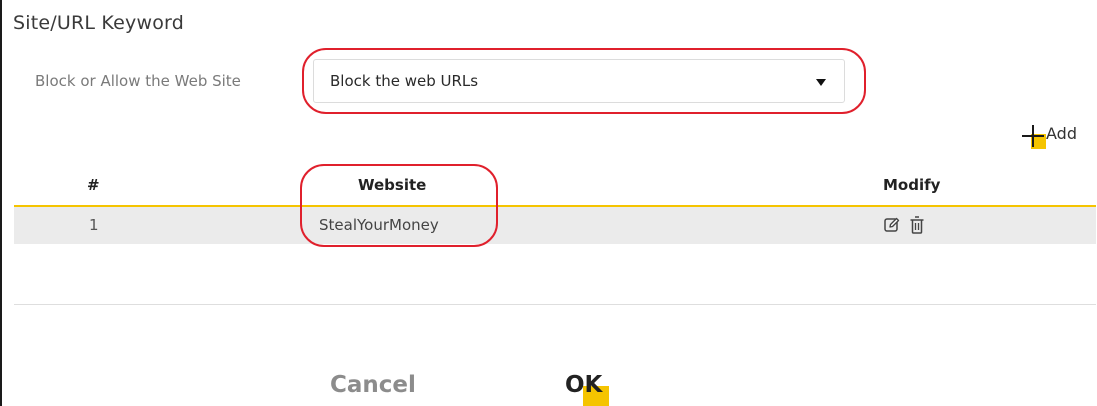 Image resolution: width=1097 pixels, height=406 pixels. What do you see at coordinates (373, 385) in the screenshot?
I see `cancel-button: Cancel` at bounding box center [373, 385].